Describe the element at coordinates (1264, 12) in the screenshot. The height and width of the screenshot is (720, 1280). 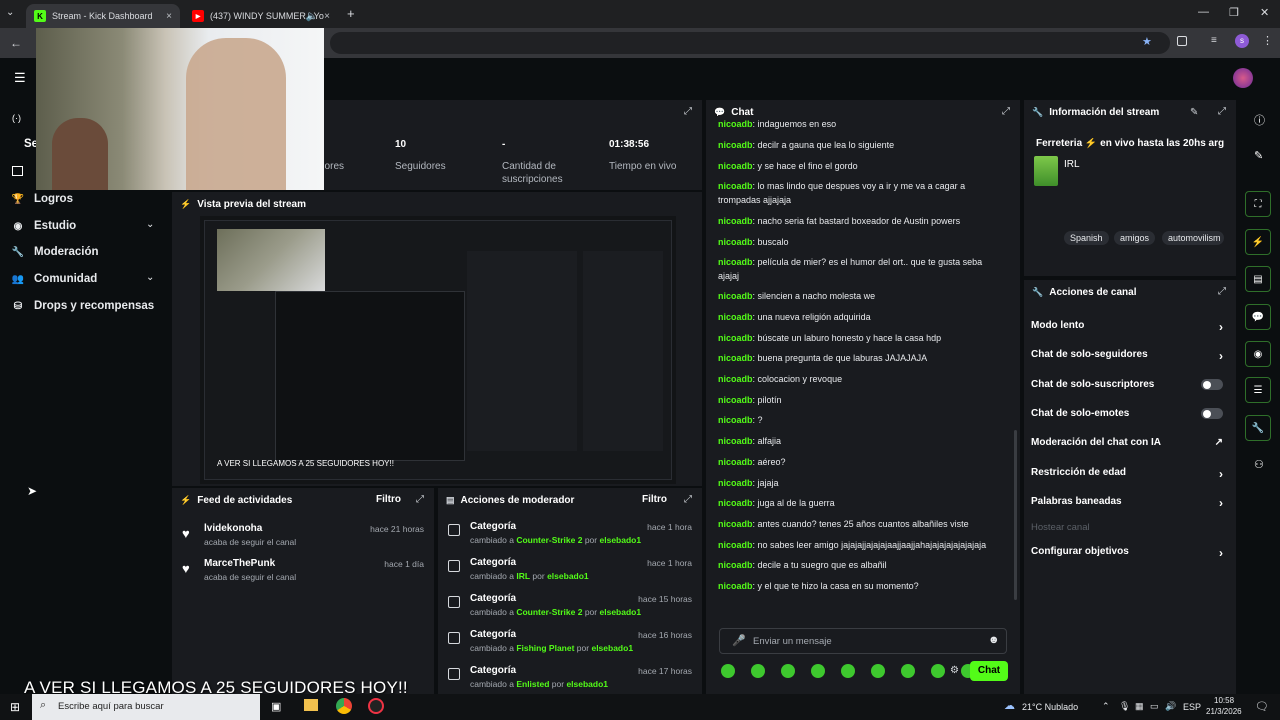
I see `close-window-icon: ✕` at that location.